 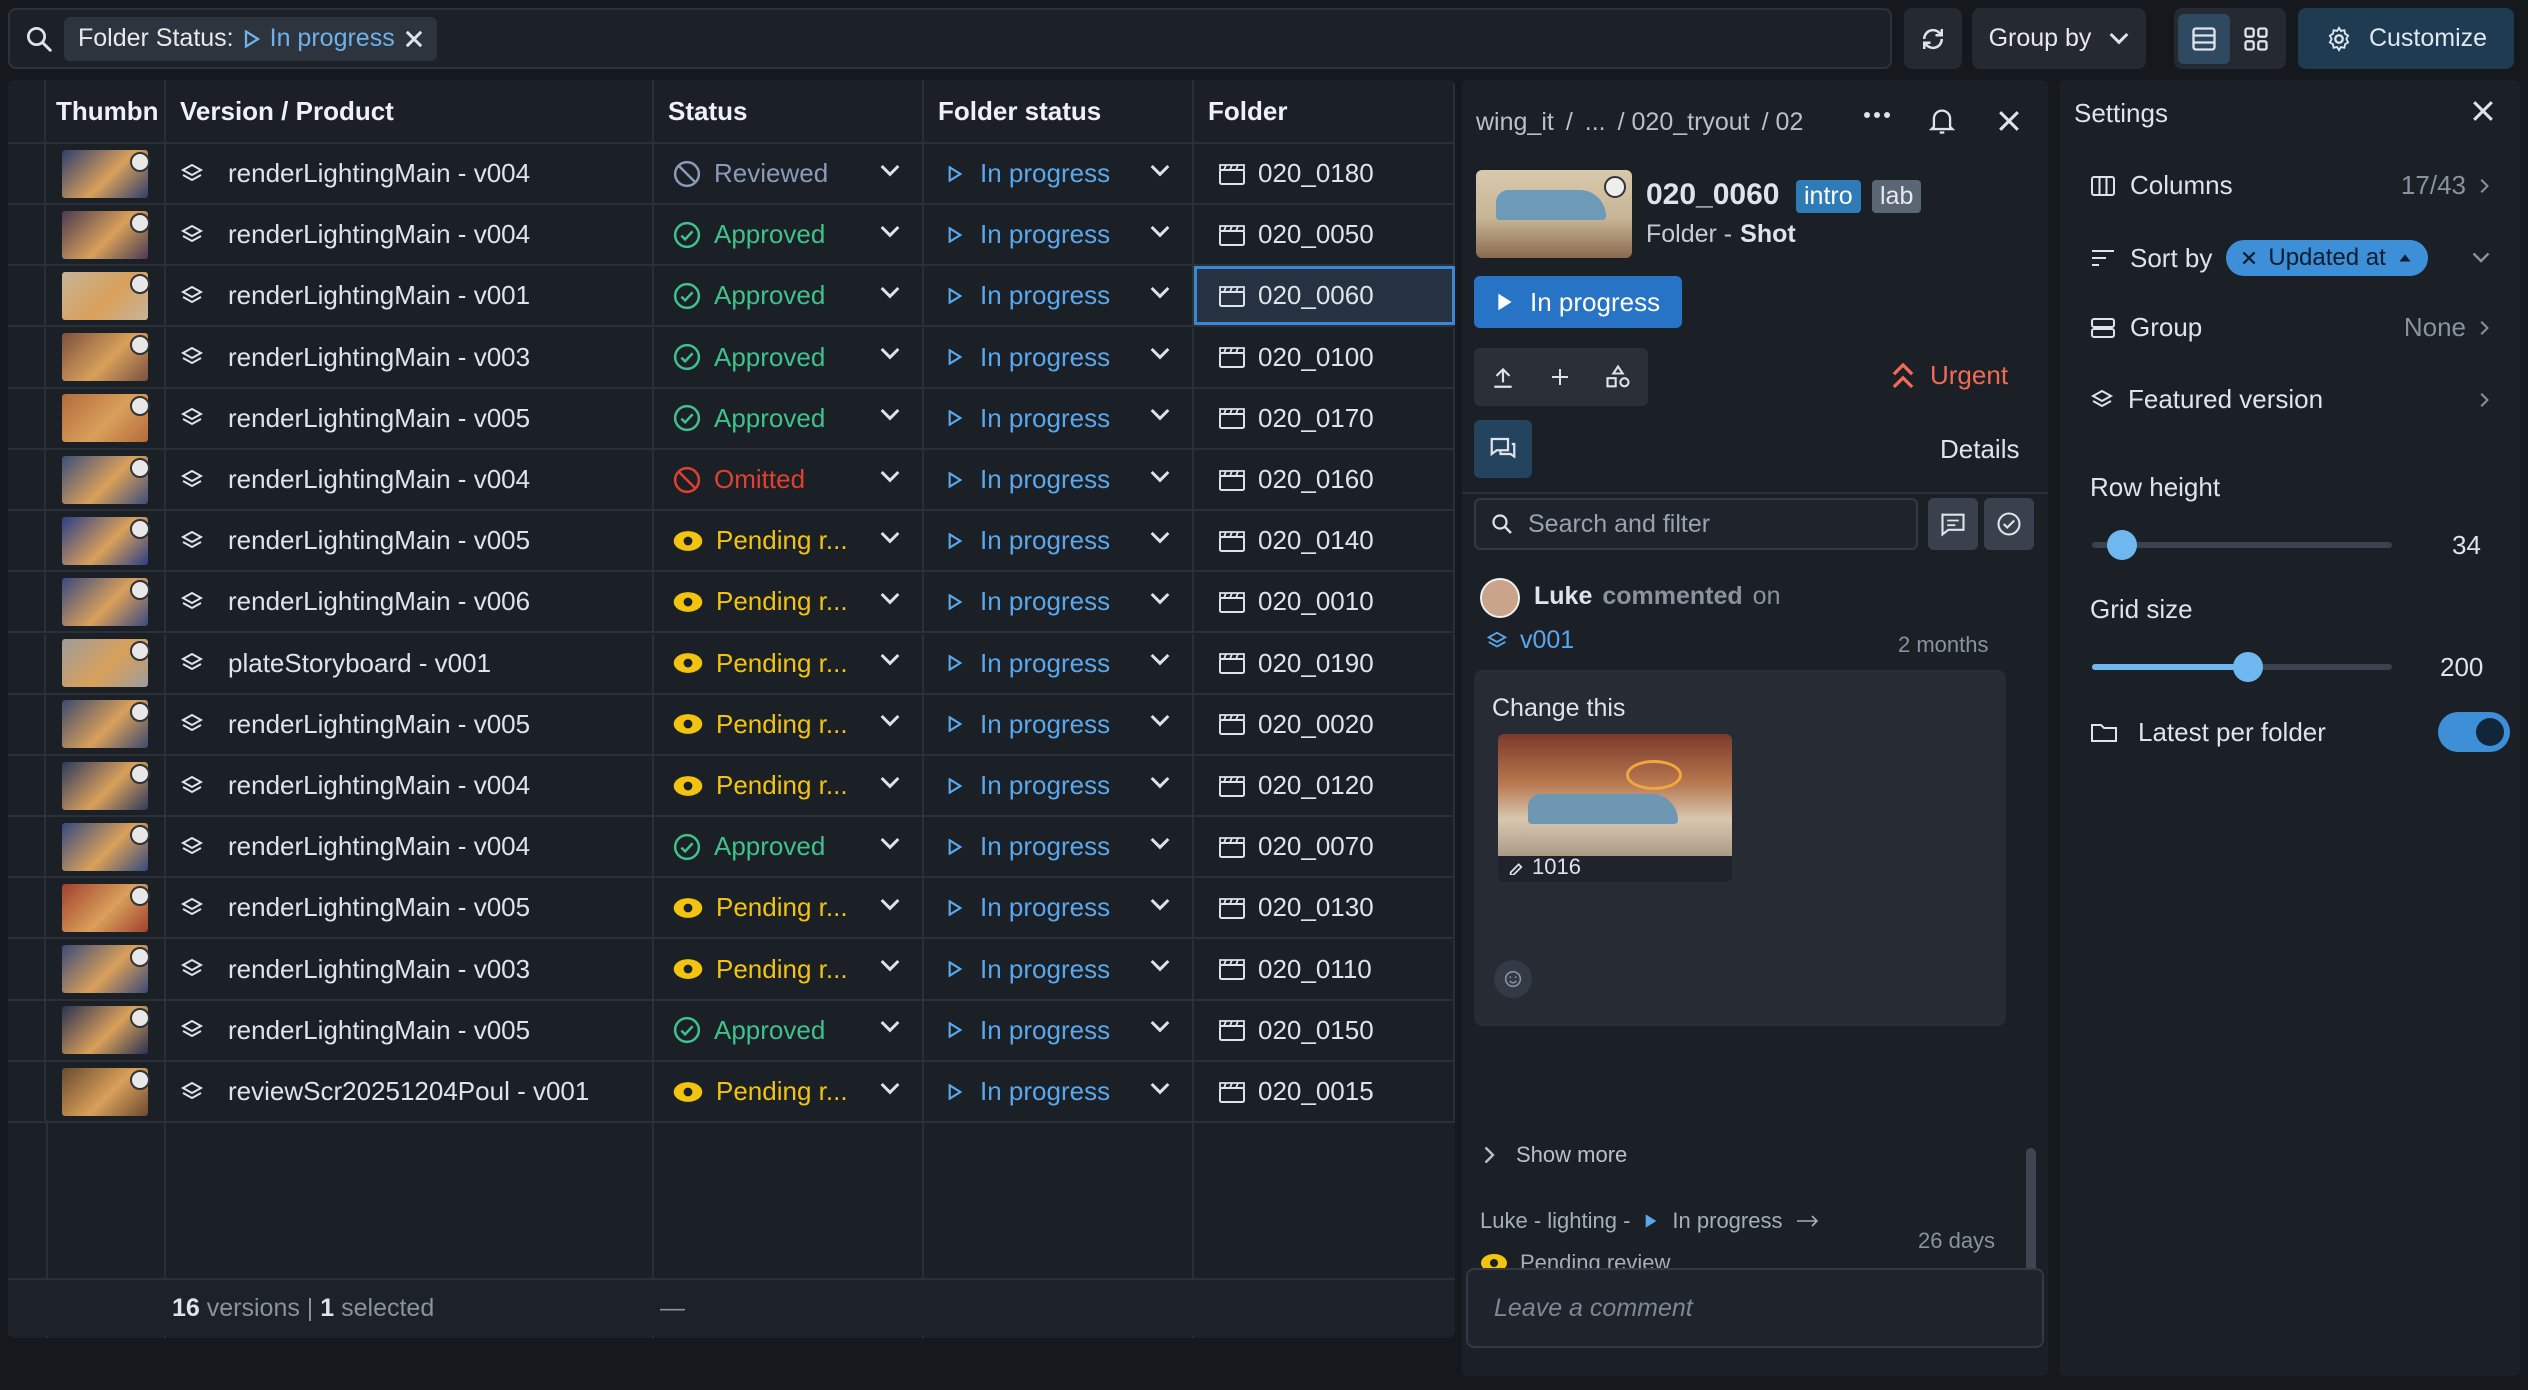 I want to click on grid-size-knob, so click(x=2248, y=667).